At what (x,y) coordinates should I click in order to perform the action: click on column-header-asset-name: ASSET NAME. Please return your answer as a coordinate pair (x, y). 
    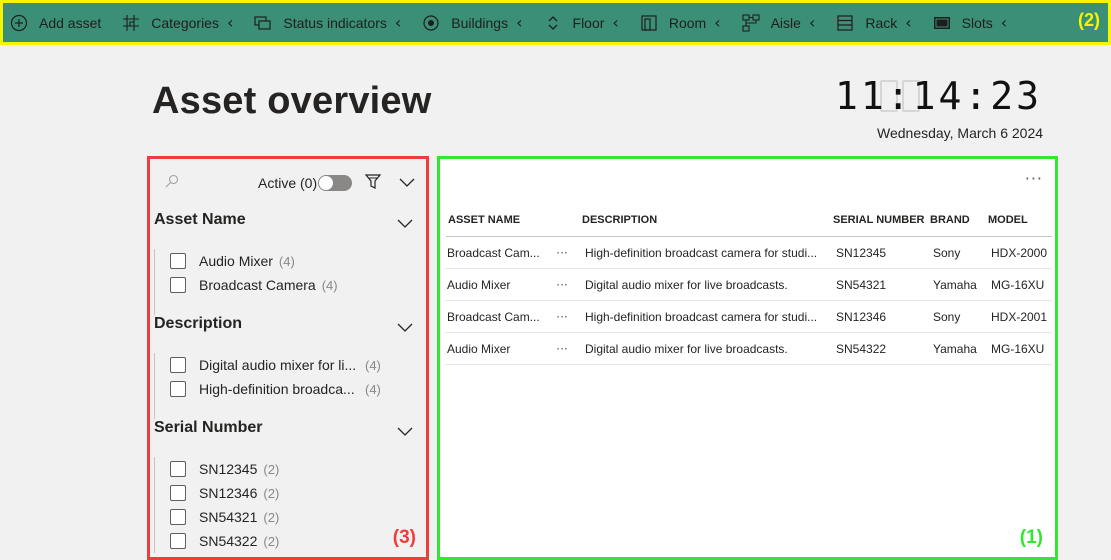
    Looking at the image, I should click on (514, 220).